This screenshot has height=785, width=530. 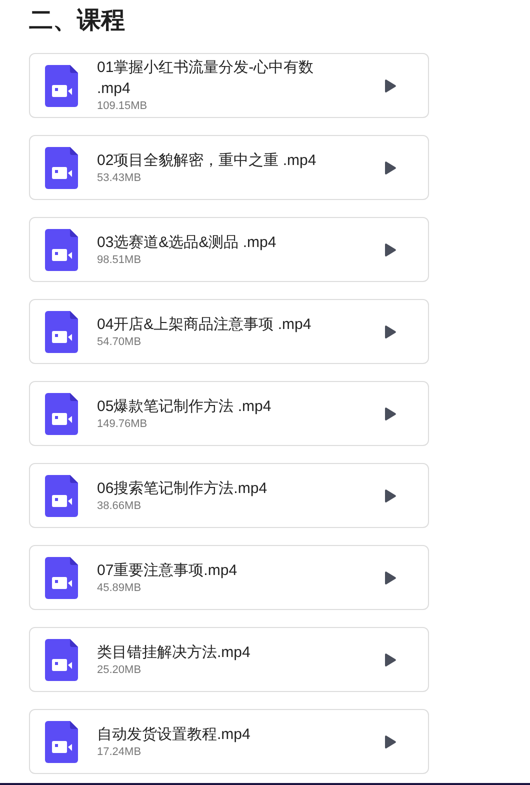 What do you see at coordinates (206, 78) in the screenshot?
I see `file-name: 01掌握小红书流量分发-心中有数 .mp4` at bounding box center [206, 78].